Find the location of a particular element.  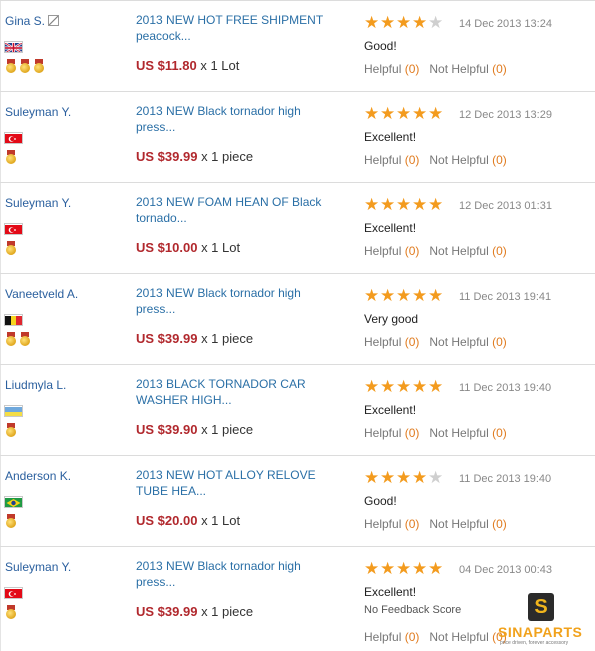

quantity: x 1 piece is located at coordinates (227, 429).